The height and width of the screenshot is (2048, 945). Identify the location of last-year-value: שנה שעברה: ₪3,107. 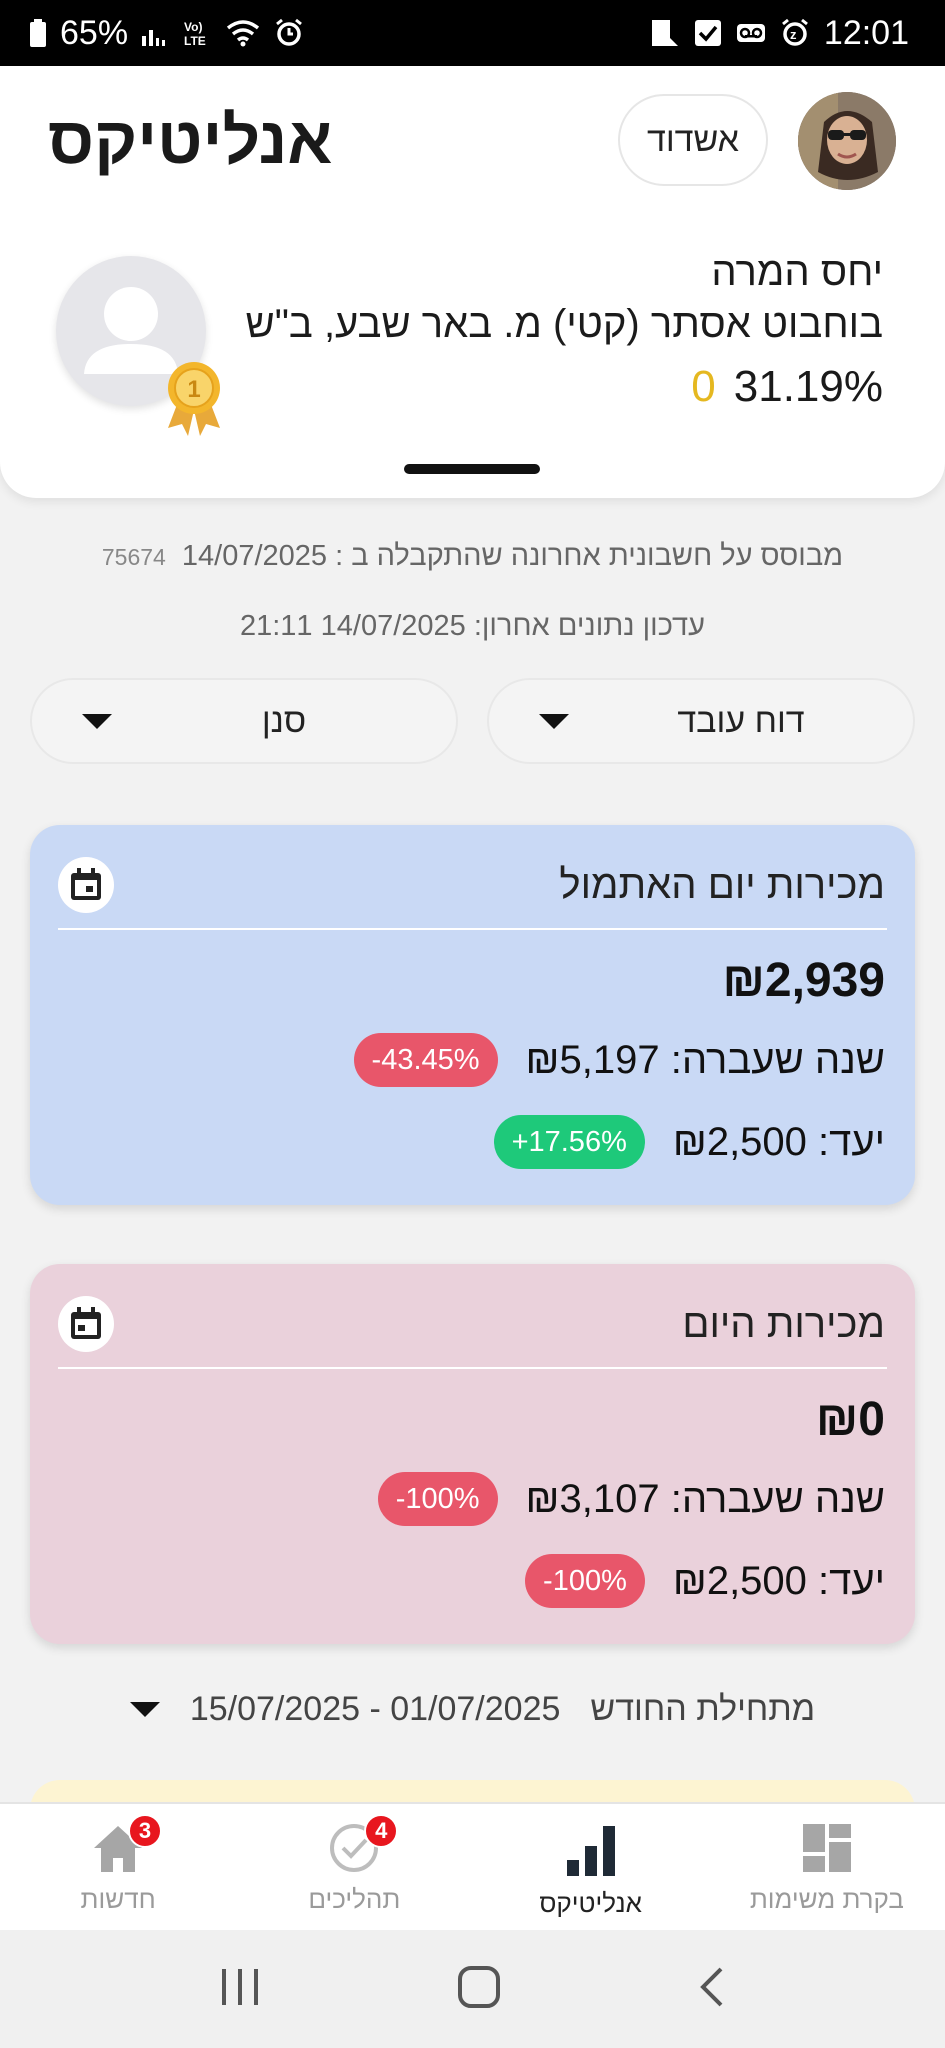
(705, 1498).